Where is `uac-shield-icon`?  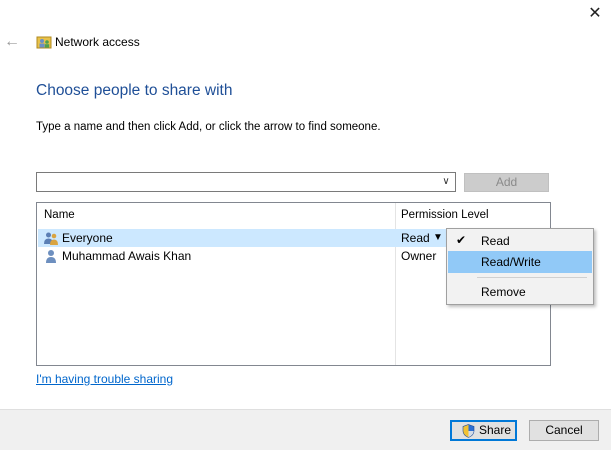 uac-shield-icon is located at coordinates (468, 431).